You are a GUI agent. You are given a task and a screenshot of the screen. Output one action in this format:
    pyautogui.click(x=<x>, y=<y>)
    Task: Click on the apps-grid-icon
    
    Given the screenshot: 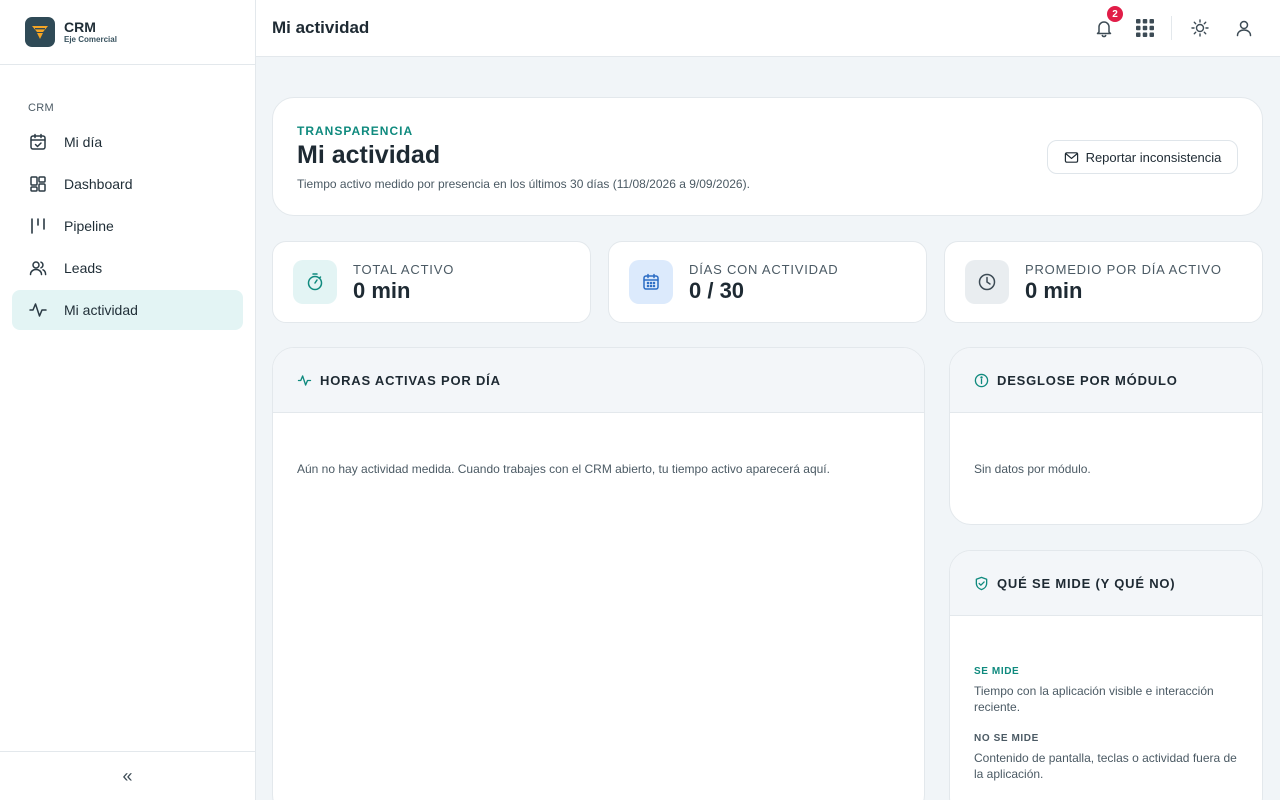 What is the action you would take?
    pyautogui.click(x=1145, y=28)
    